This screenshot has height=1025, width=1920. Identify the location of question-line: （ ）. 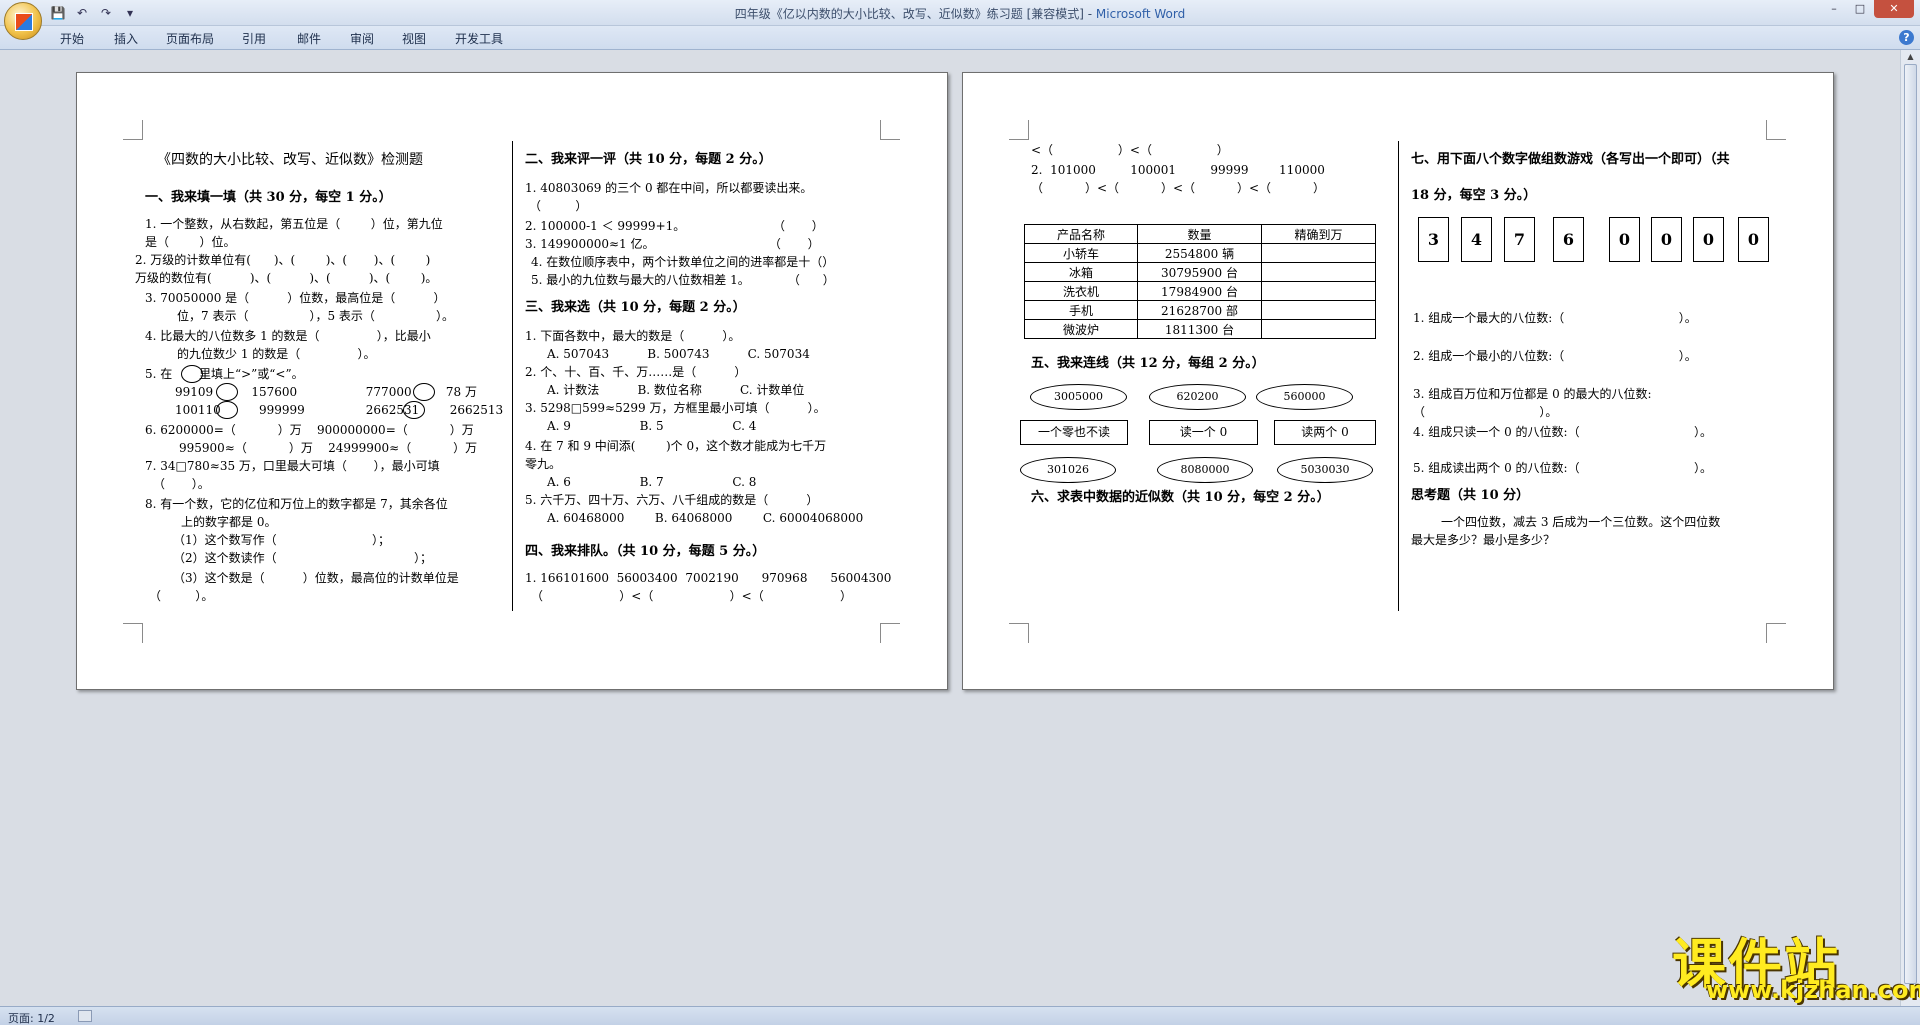
(558, 206).